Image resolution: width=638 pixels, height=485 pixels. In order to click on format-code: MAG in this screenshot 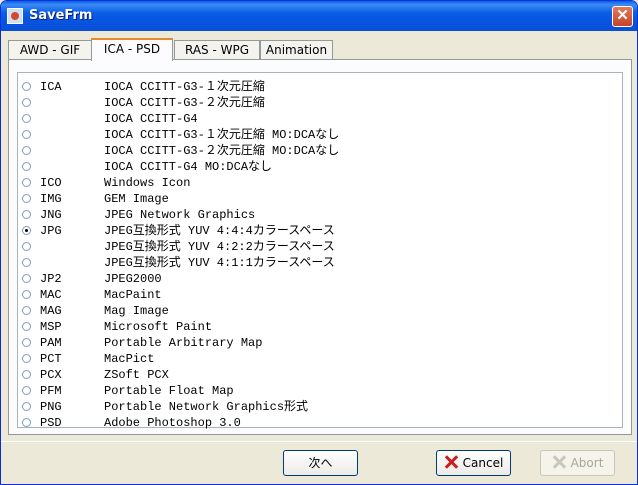, I will do `click(51, 311)`.